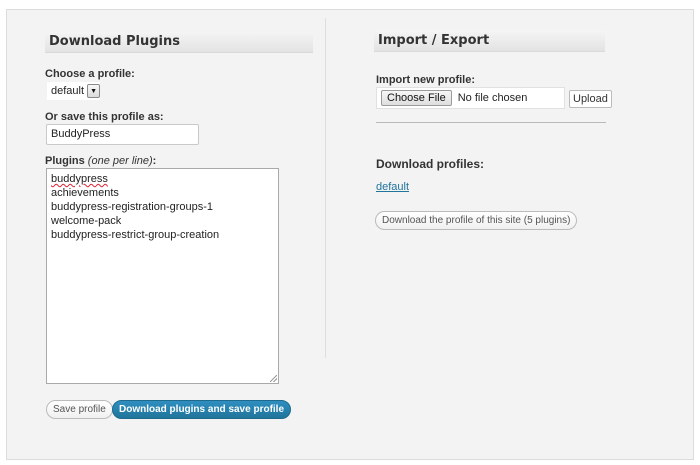  Describe the element at coordinates (179, 42) in the screenshot. I see `download-plugins-heading: Download Plugins` at that location.